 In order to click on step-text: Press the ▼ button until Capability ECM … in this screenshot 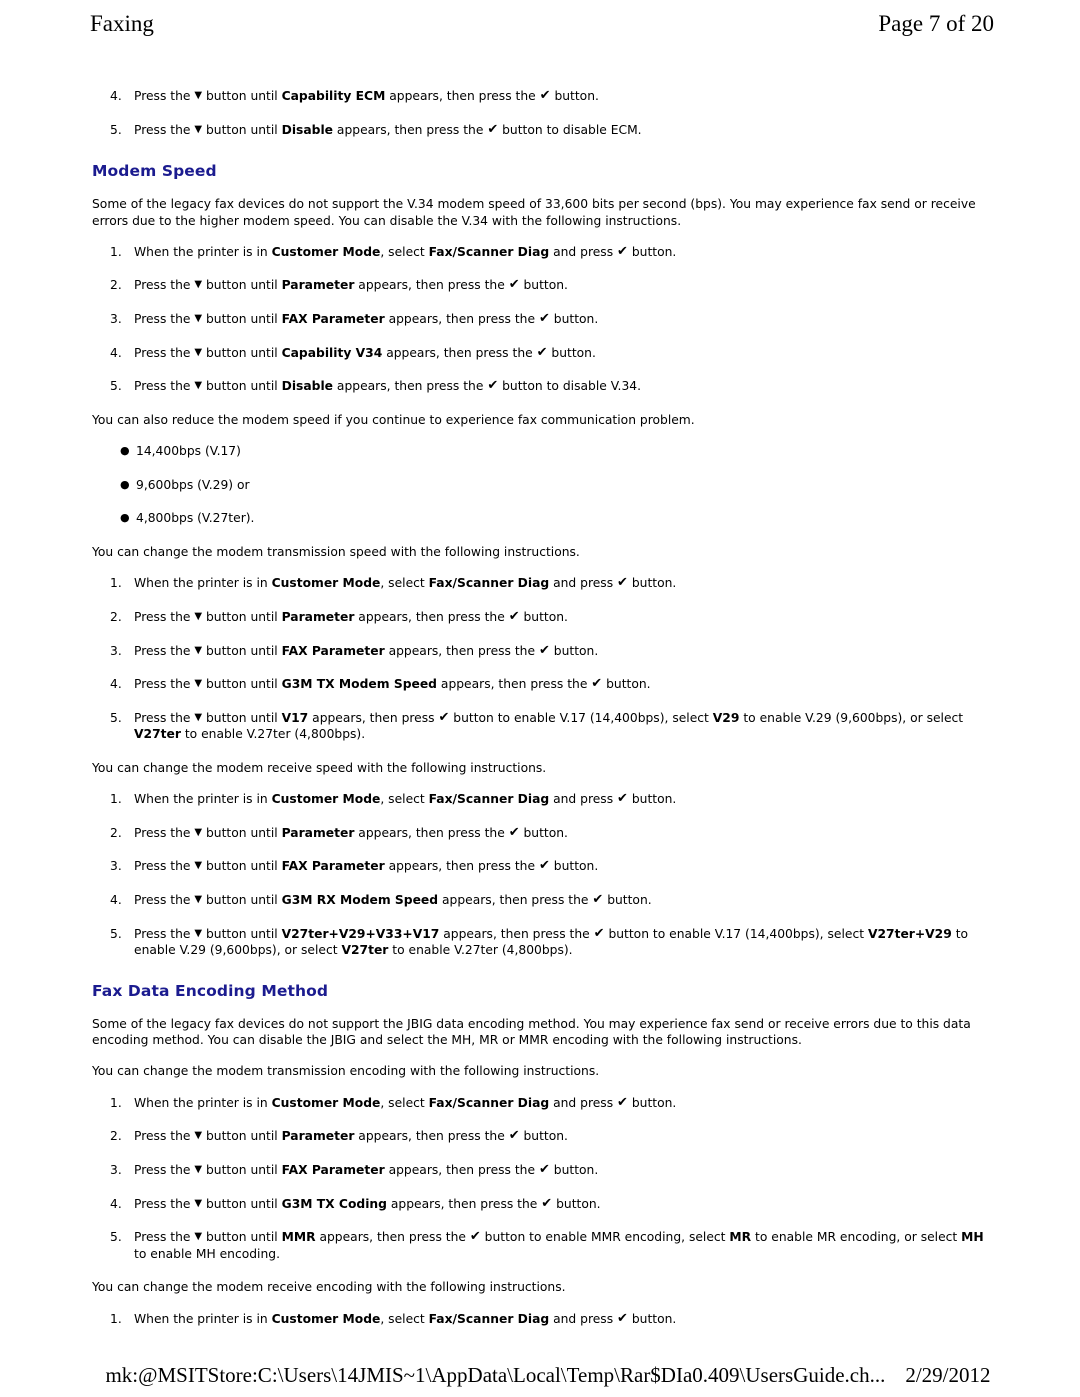, I will do `click(366, 95)`.